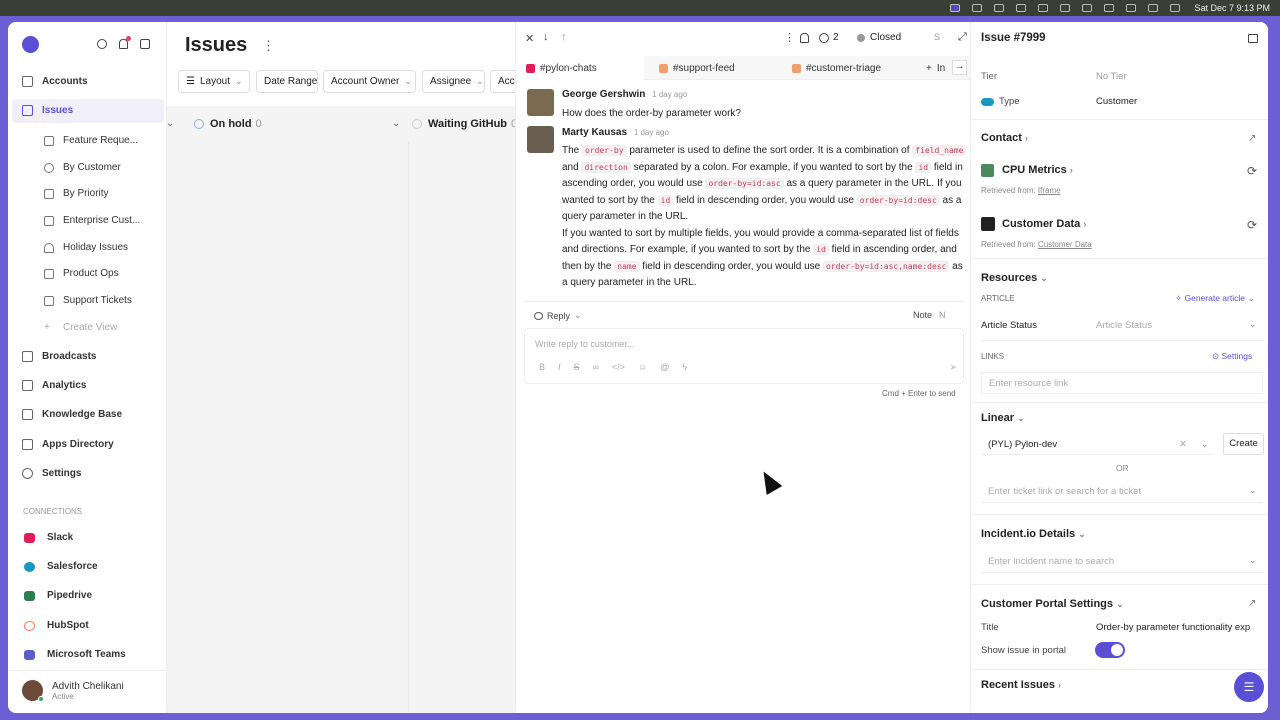 Image resolution: width=1280 pixels, height=720 pixels. I want to click on customer-data-link: Customer Data, so click(1065, 244).